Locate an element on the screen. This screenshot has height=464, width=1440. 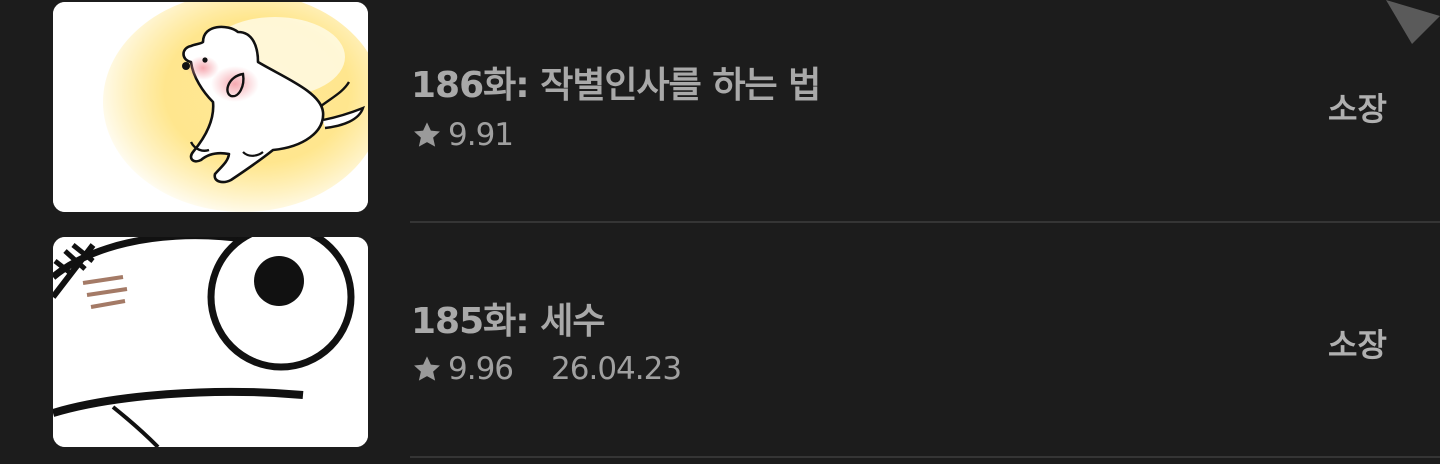
episode-title: 185화: 세수 is located at coordinates (508, 321).